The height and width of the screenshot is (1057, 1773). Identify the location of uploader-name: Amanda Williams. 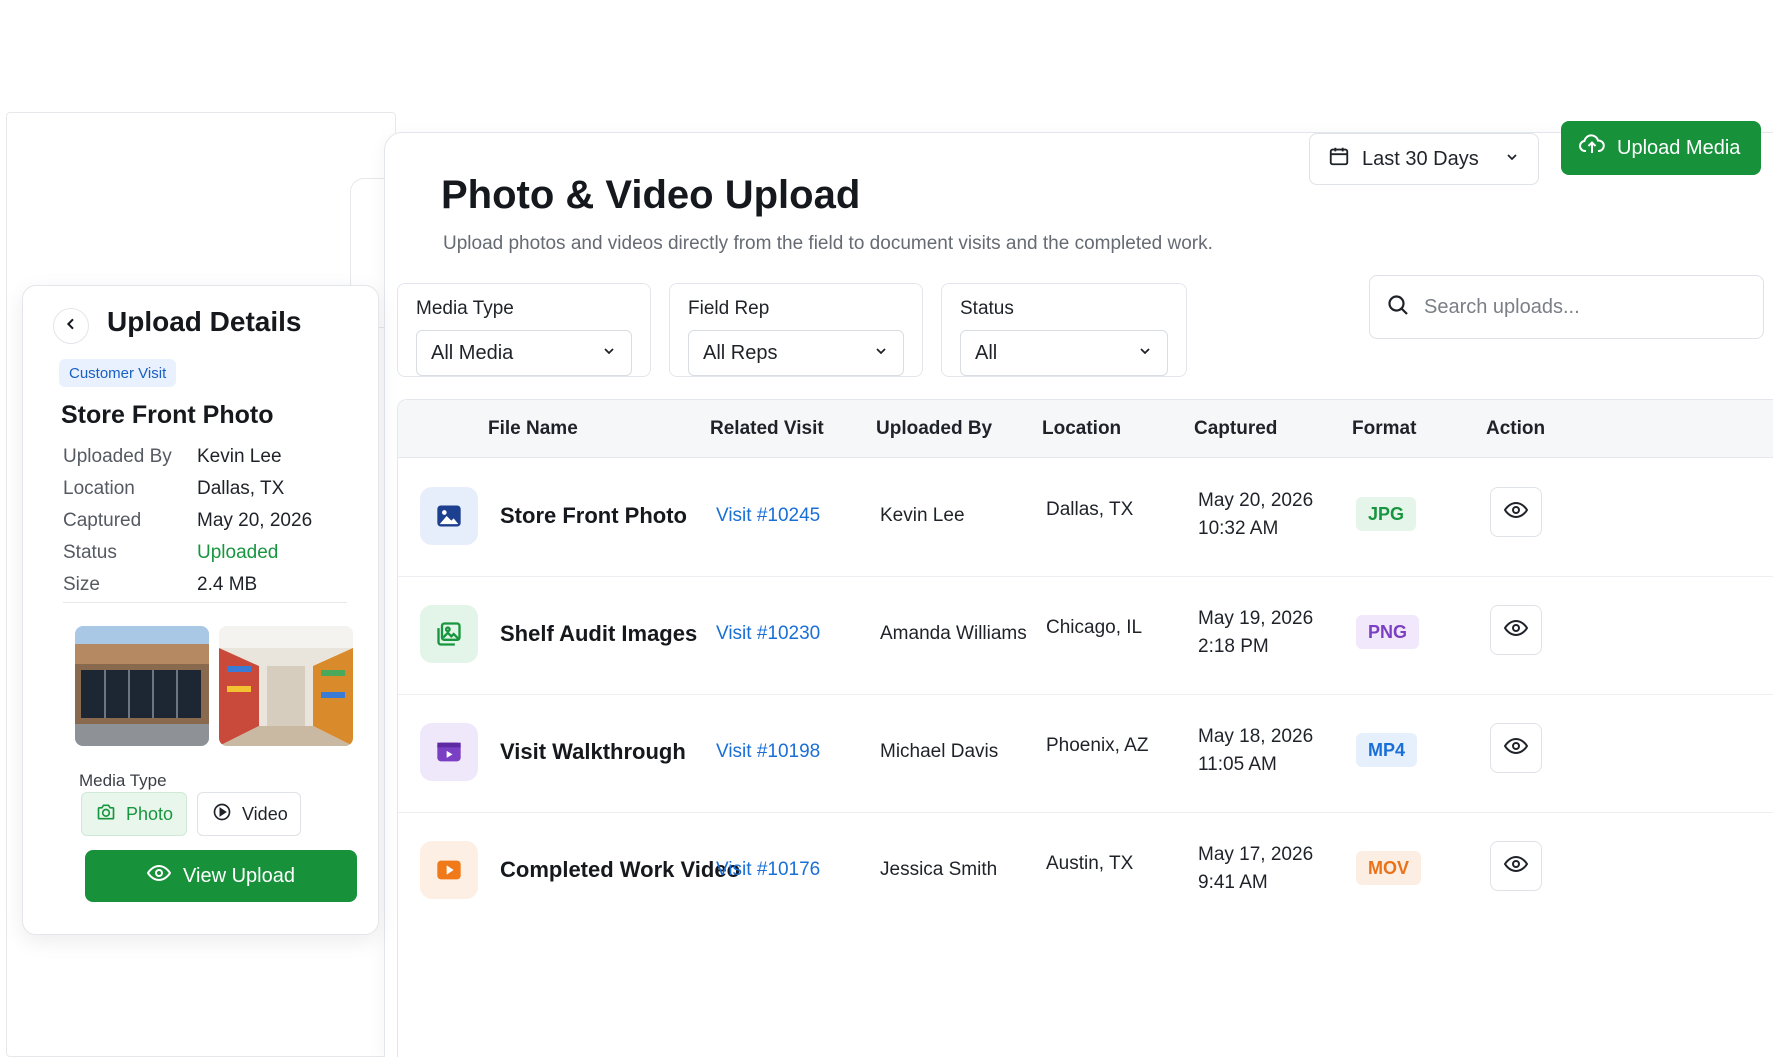
(953, 633).